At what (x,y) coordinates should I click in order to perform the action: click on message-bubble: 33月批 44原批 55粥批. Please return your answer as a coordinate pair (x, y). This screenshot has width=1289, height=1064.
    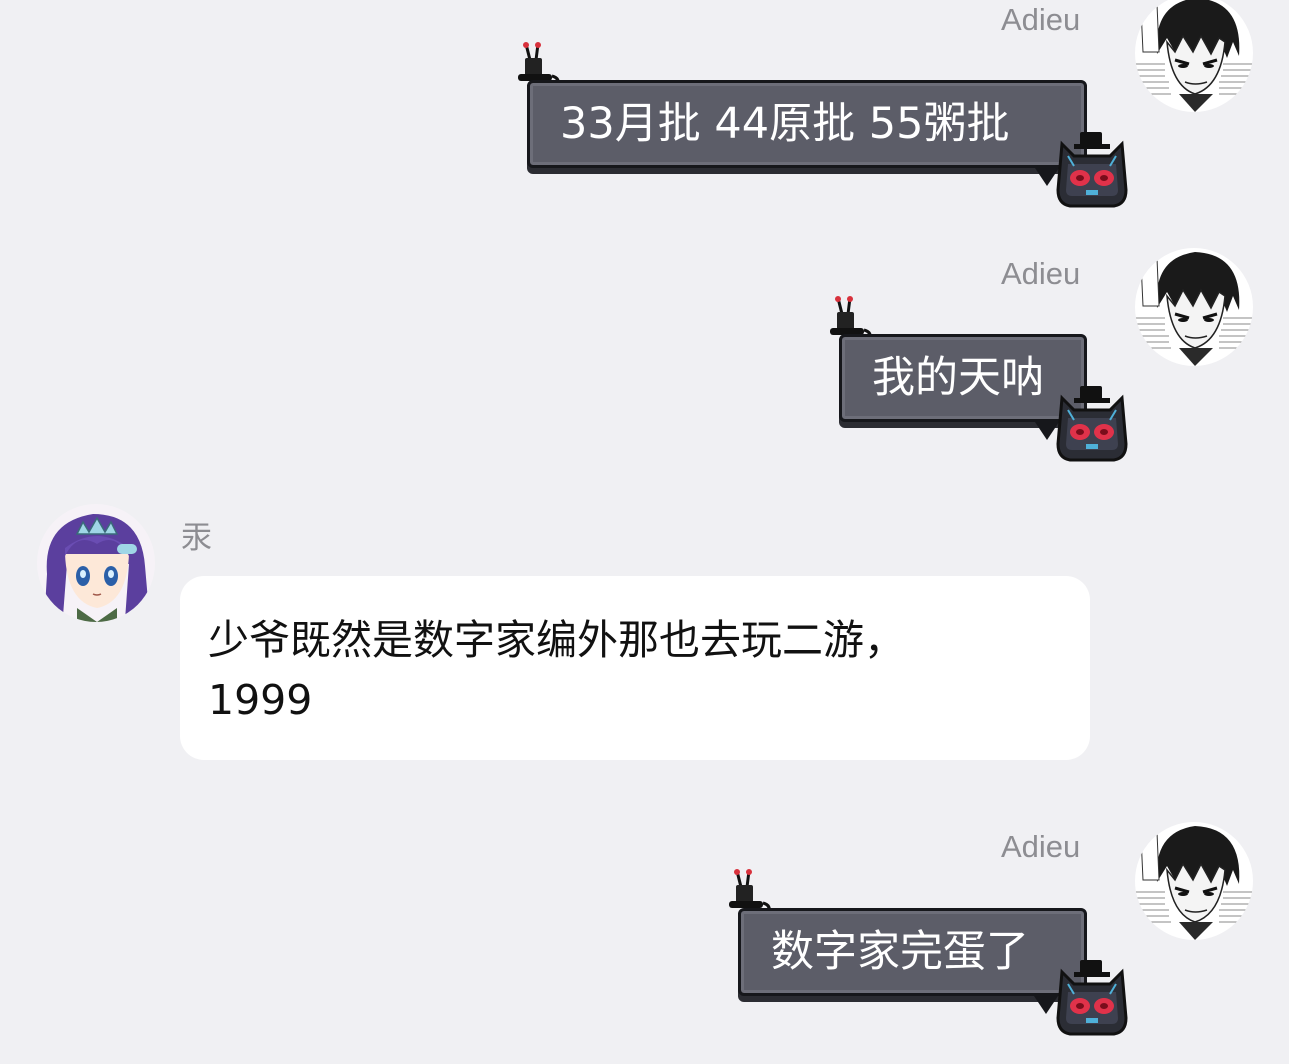
    Looking at the image, I should click on (807, 133).